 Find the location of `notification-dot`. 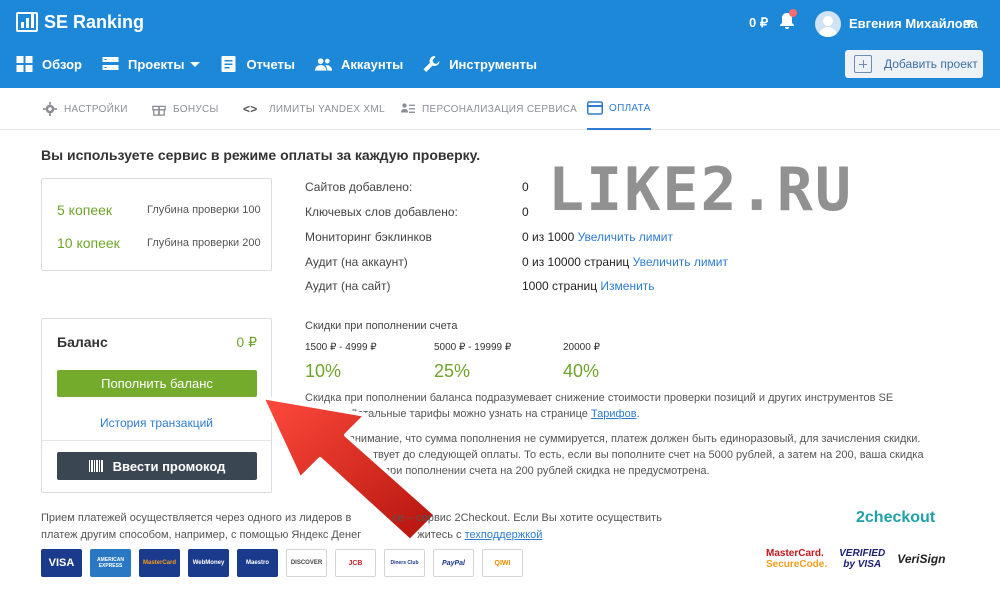

notification-dot is located at coordinates (793, 13).